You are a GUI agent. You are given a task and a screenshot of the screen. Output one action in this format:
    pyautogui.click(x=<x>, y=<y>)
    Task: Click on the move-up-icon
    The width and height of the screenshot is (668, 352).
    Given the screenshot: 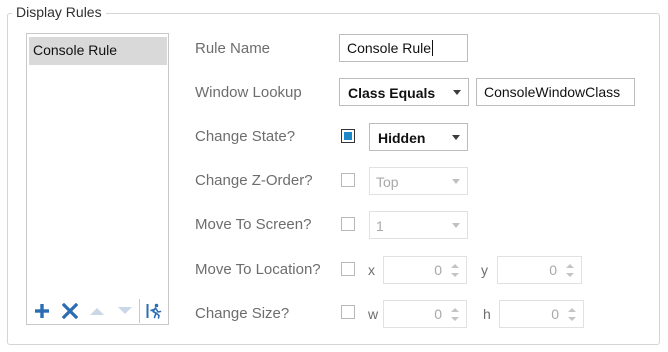 What is the action you would take?
    pyautogui.click(x=97, y=311)
    